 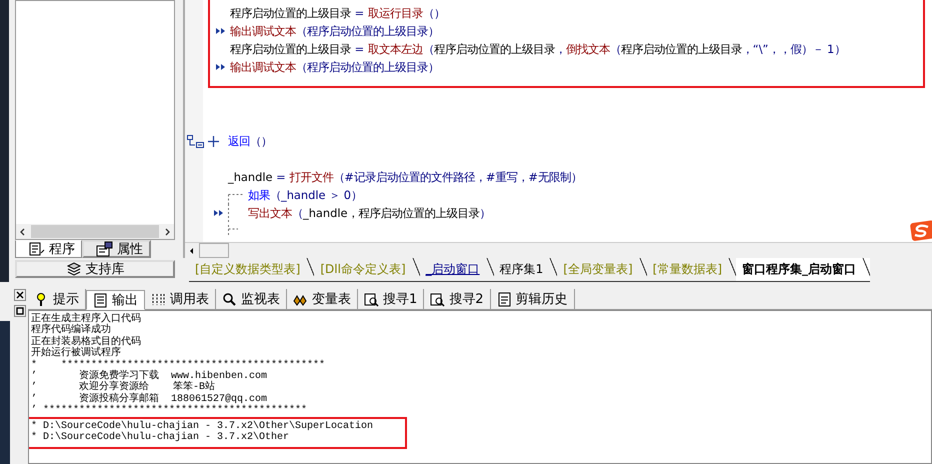 I want to click on output-line: ’ 欢迎分享资源给 笨笨-B站, so click(x=123, y=388).